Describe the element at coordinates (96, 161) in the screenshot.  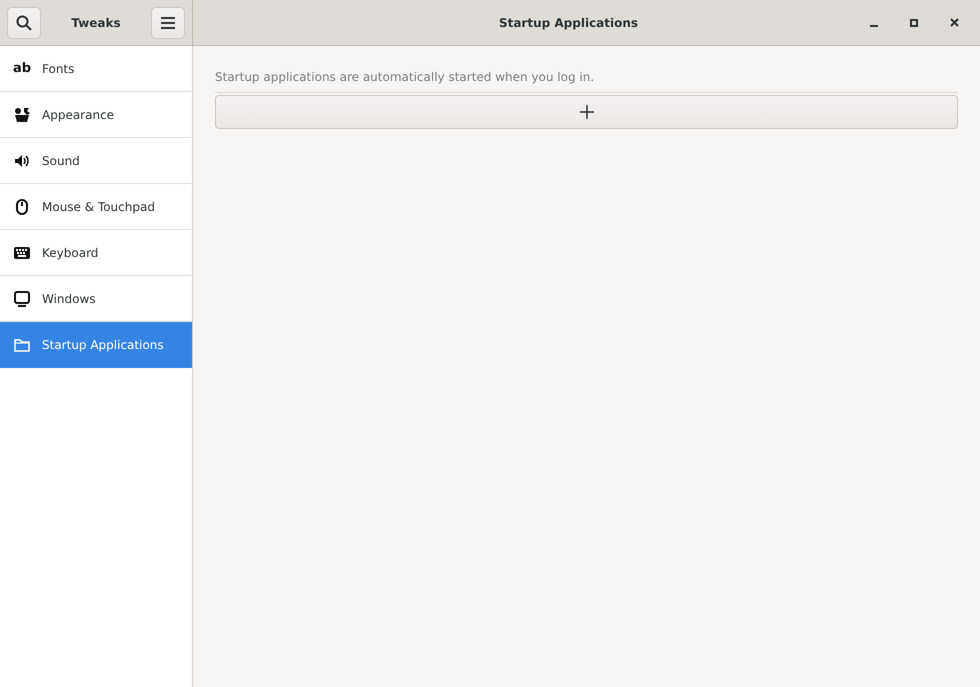
I see `sidebar-item: Sound` at that location.